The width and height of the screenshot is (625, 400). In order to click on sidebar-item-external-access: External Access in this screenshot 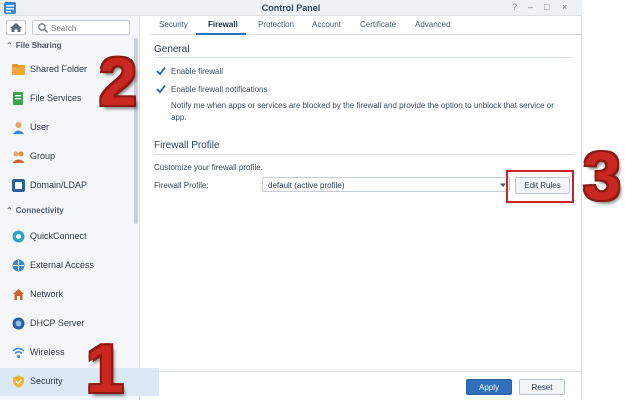, I will do `click(67, 266)`.